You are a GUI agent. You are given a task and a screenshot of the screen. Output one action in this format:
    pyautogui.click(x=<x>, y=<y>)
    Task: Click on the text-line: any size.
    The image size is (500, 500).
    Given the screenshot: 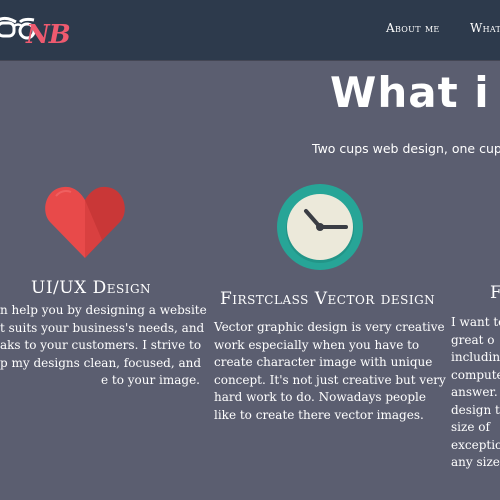 What is the action you would take?
    pyautogui.click(x=475, y=462)
    